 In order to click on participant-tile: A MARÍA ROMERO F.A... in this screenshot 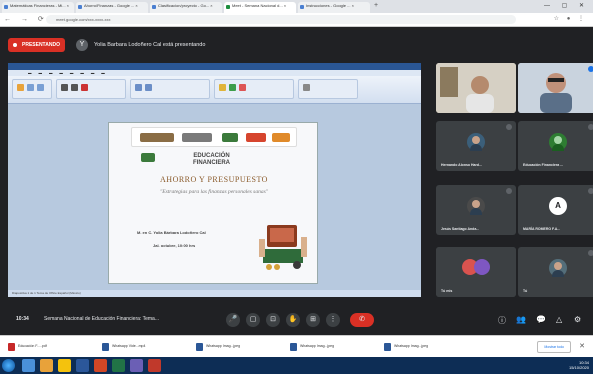, I will do `click(555, 210)`.